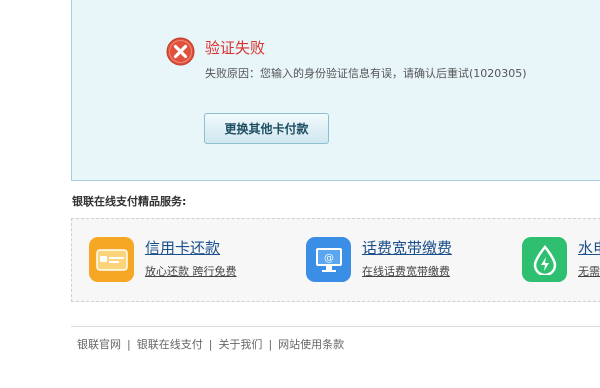 The width and height of the screenshot is (600, 388). What do you see at coordinates (407, 247) in the screenshot?
I see `service-title: 话费宽带缴费` at bounding box center [407, 247].